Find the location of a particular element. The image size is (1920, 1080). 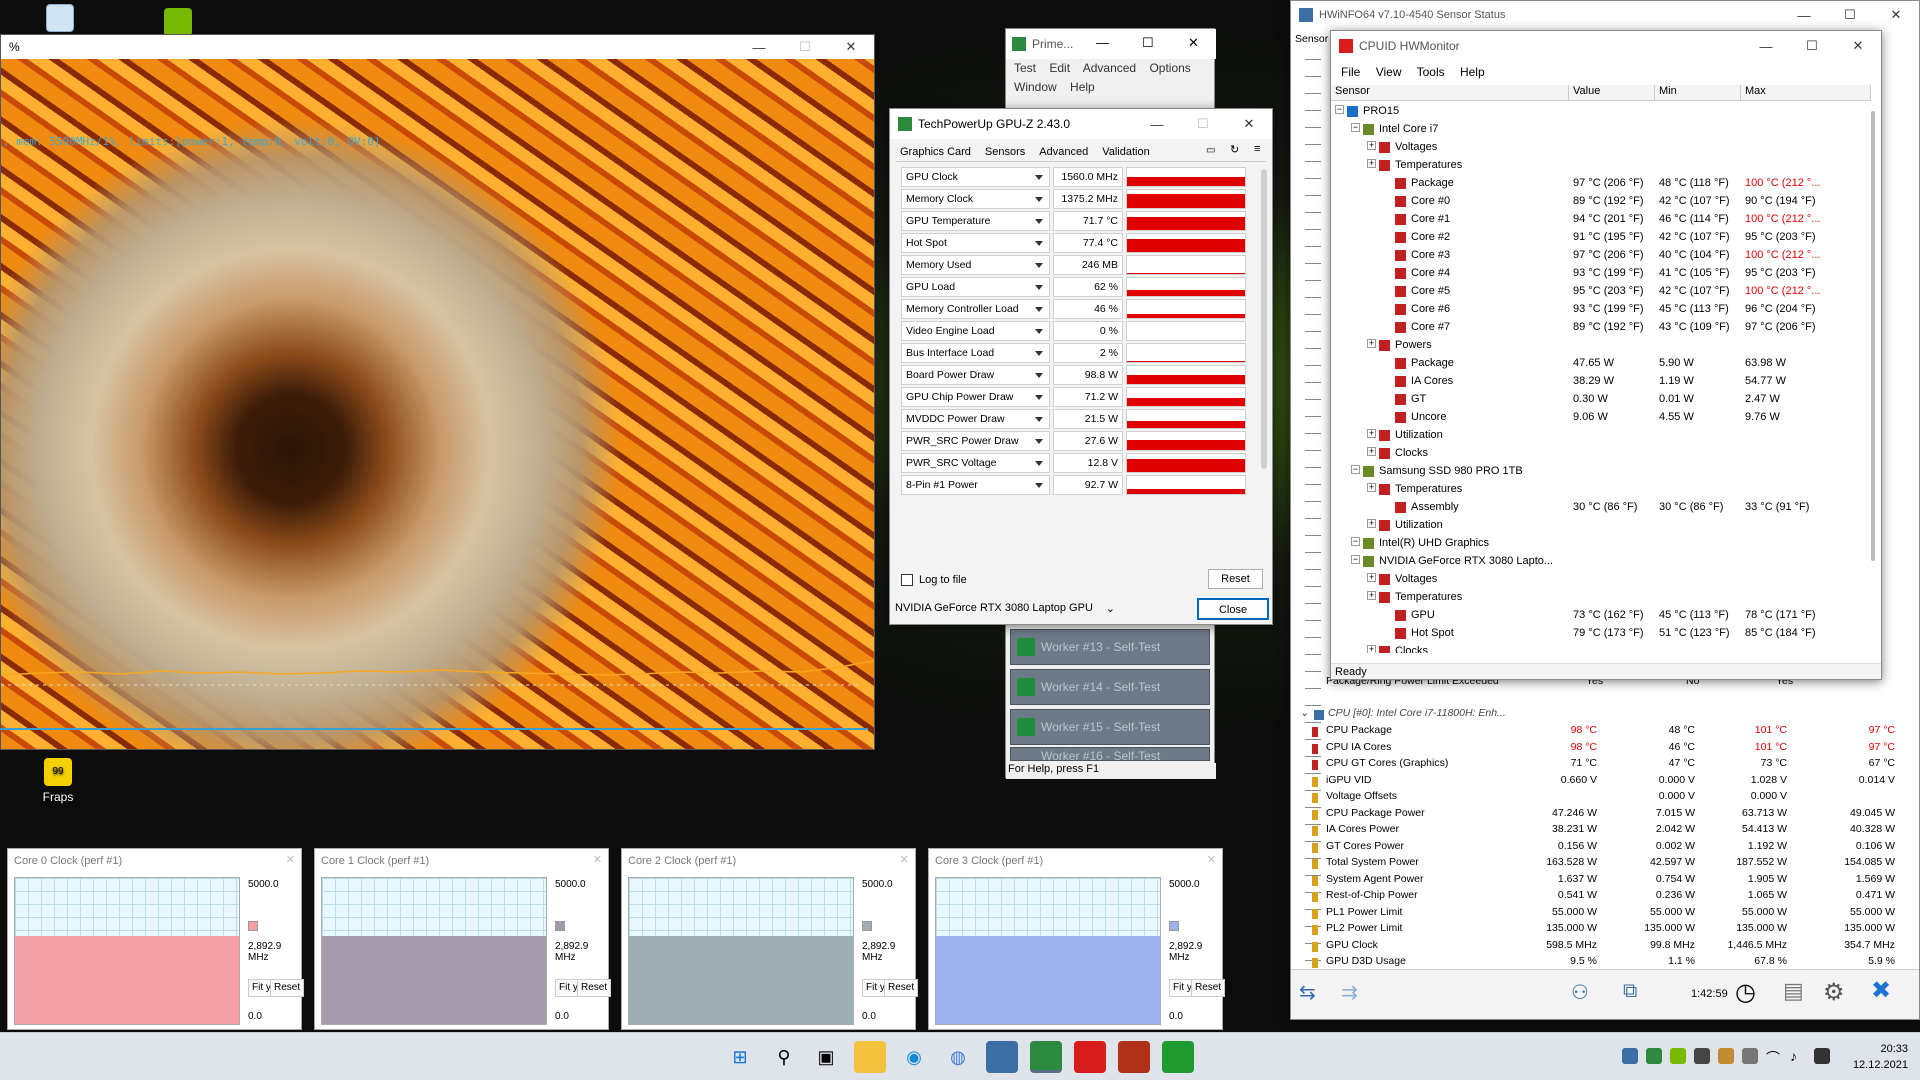

tree-row: IA Cores 38.29 W 1.19 W 54.77 W is located at coordinates (1601, 382).